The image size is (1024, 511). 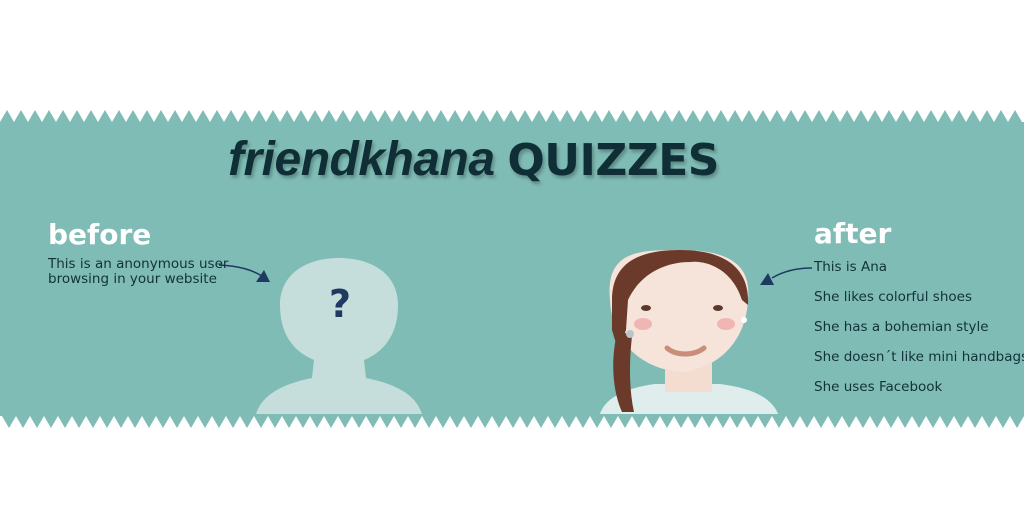 What do you see at coordinates (100, 234) in the screenshot?
I see `before-heading: before` at bounding box center [100, 234].